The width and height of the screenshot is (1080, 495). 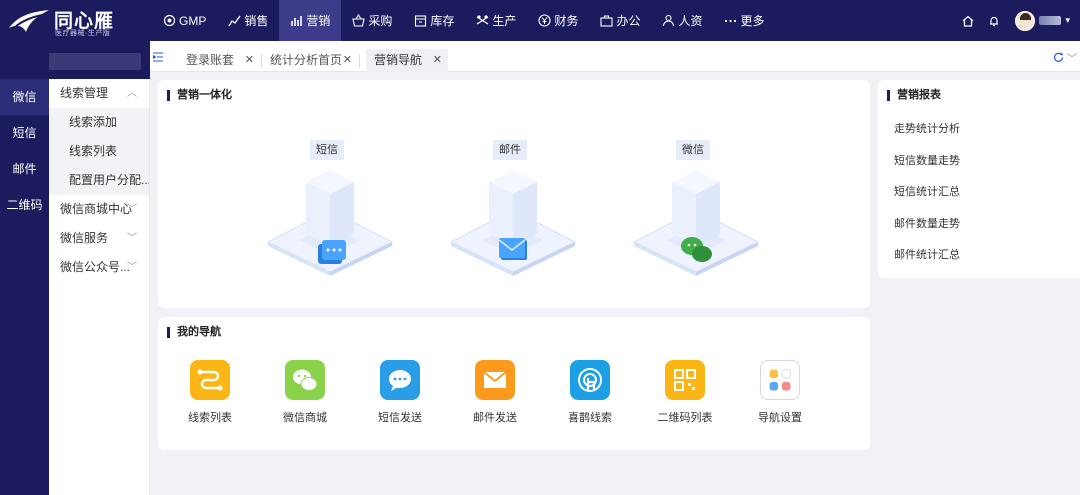 I want to click on nav-bar-chart: 营销, so click(x=310, y=20).